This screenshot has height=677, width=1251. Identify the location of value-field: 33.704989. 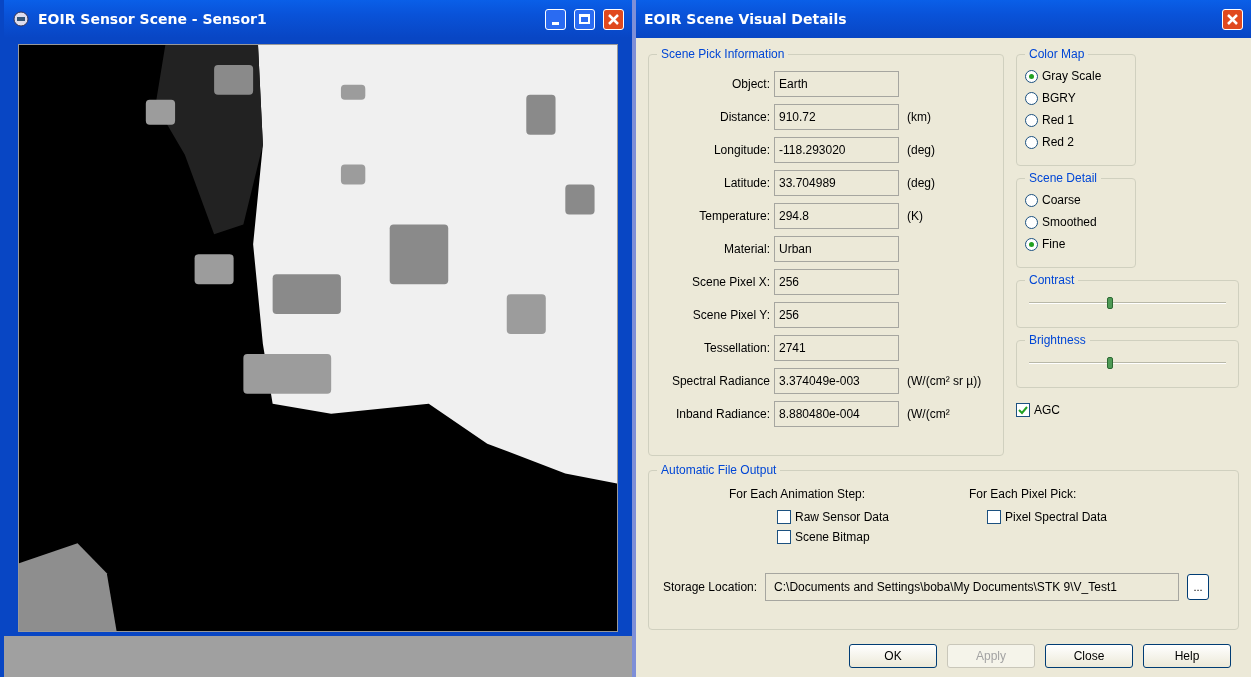
(836, 183).